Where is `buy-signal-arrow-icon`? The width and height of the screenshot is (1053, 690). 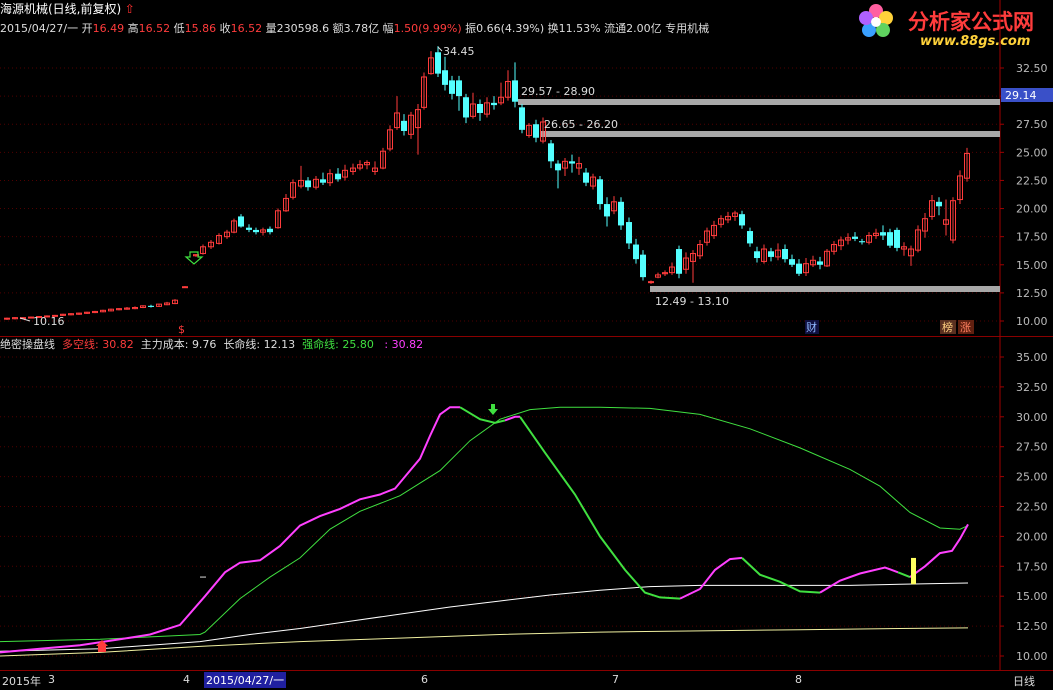 buy-signal-arrow-icon is located at coordinates (194, 258).